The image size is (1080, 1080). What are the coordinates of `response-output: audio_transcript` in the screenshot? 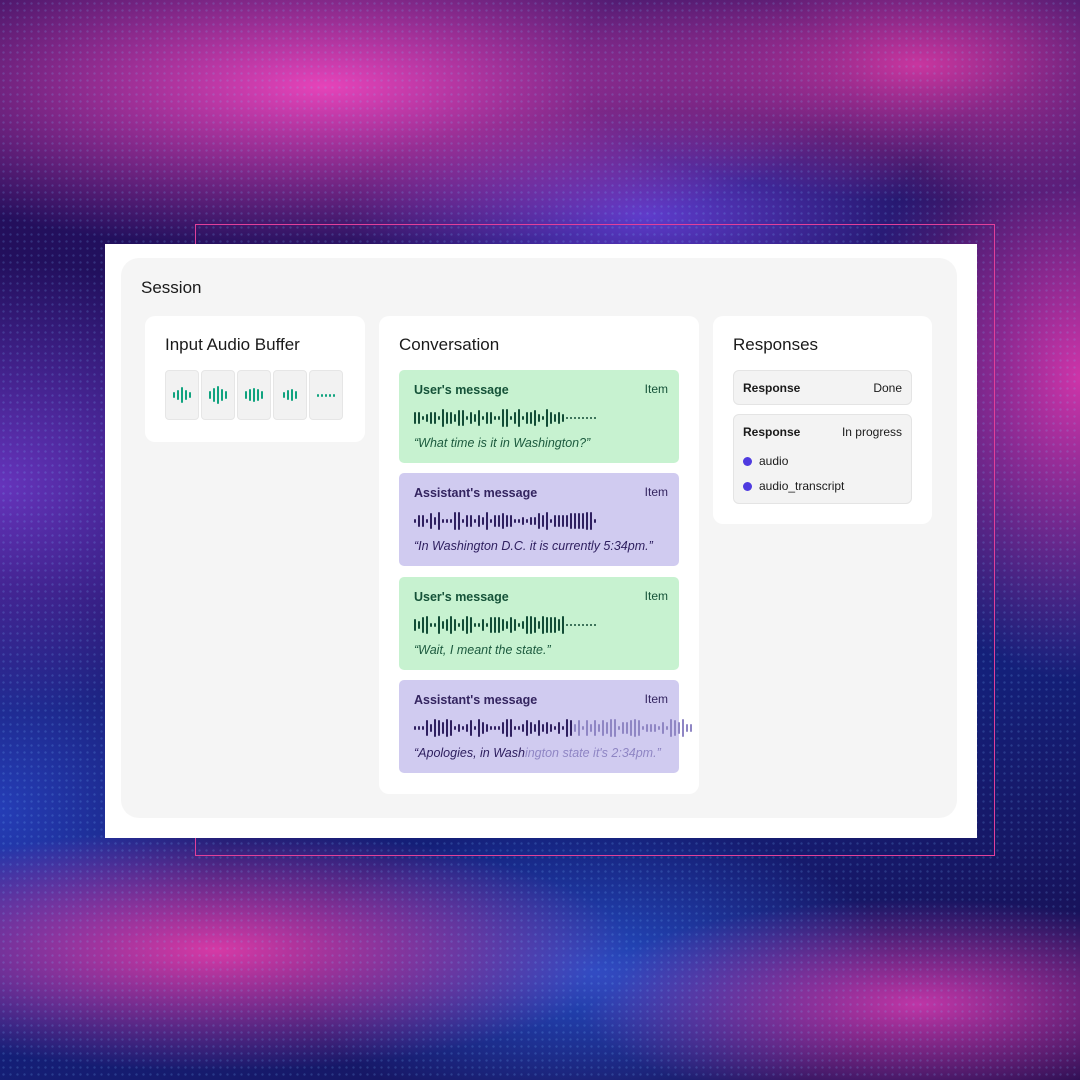 It's located at (793, 486).